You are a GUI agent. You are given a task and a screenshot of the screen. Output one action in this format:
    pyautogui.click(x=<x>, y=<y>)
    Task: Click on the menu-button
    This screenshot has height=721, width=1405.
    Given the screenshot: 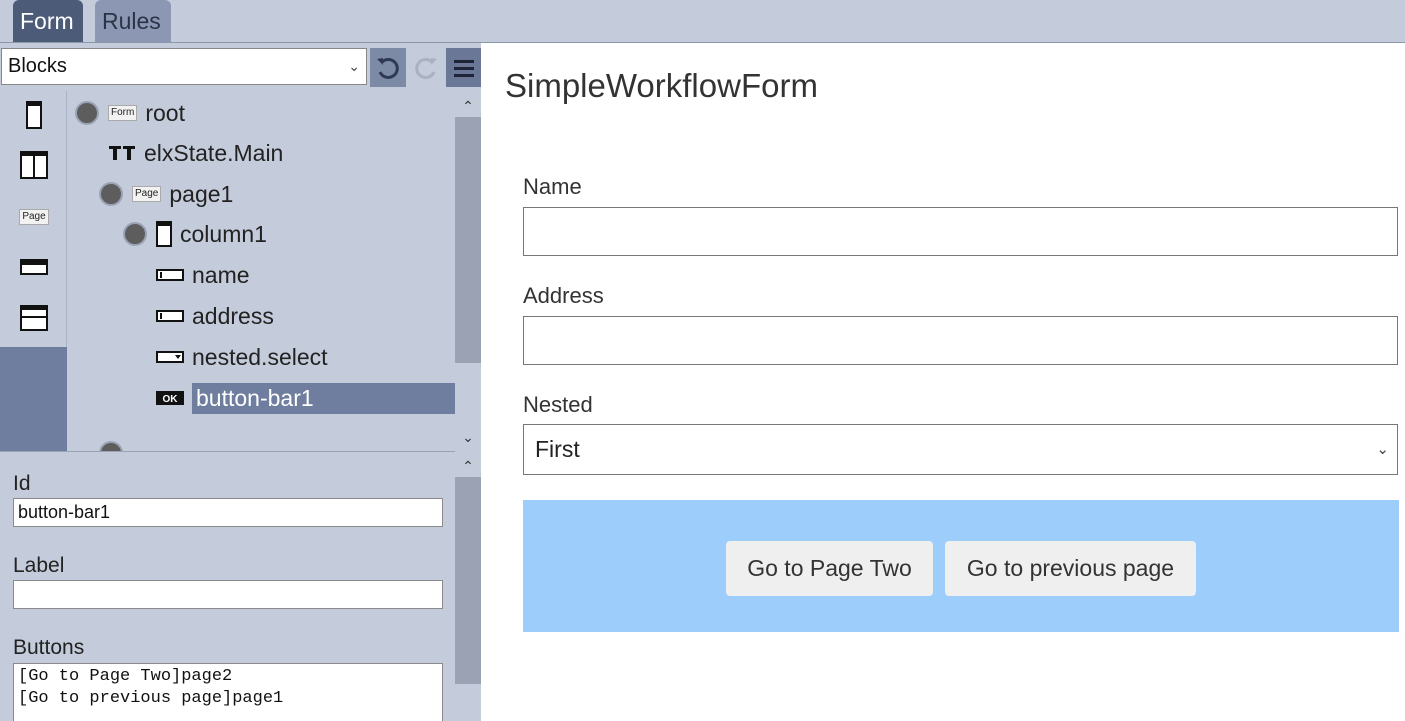 What is the action you would take?
    pyautogui.click(x=464, y=67)
    